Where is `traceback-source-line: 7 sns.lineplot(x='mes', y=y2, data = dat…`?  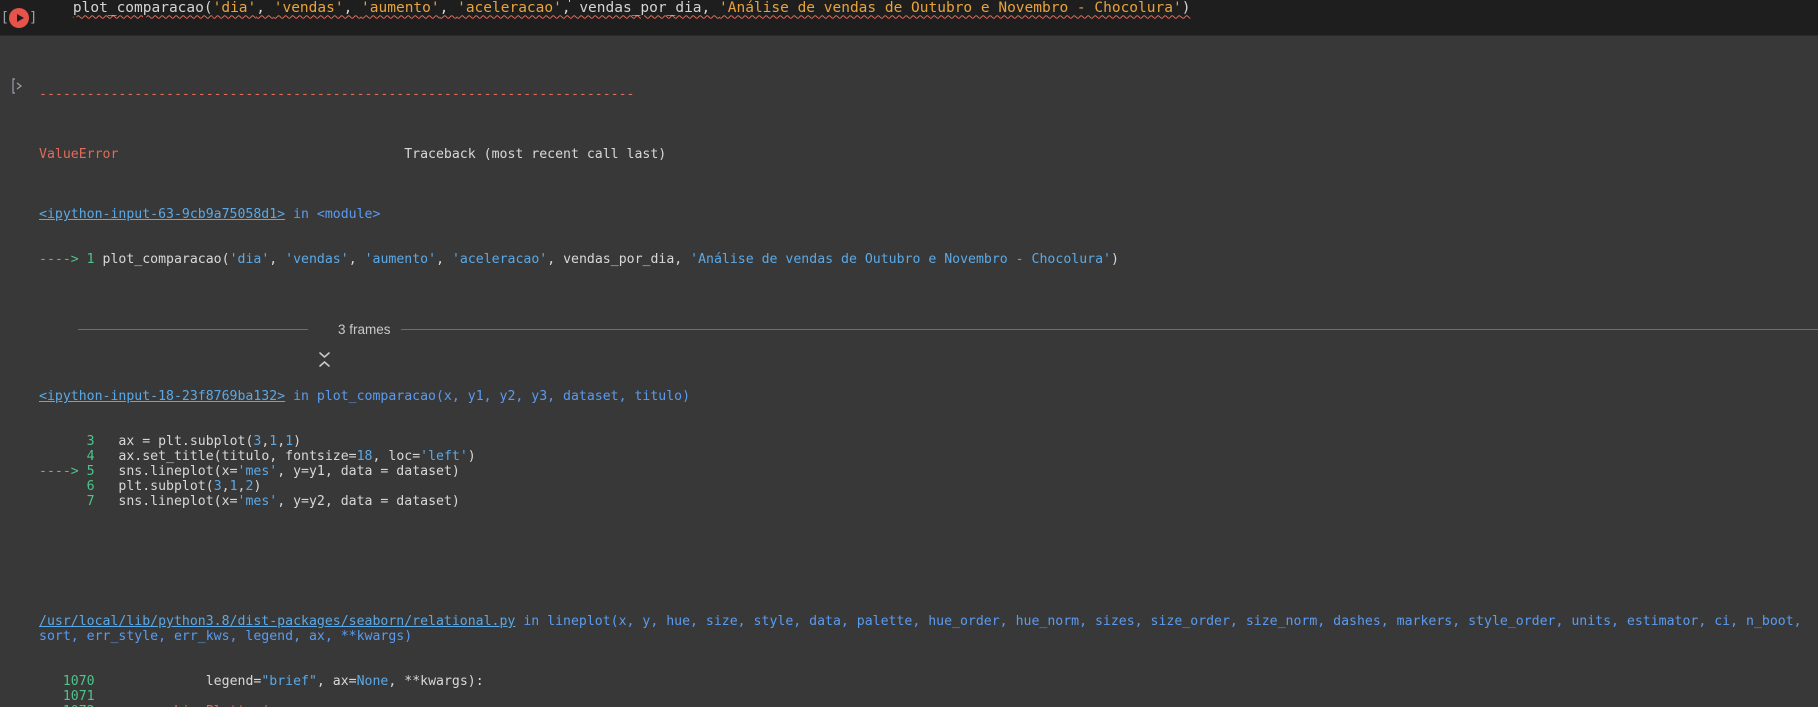 traceback-source-line: 7 sns.lineplot(x='mes', y=y2, data = dat… is located at coordinates (928, 501).